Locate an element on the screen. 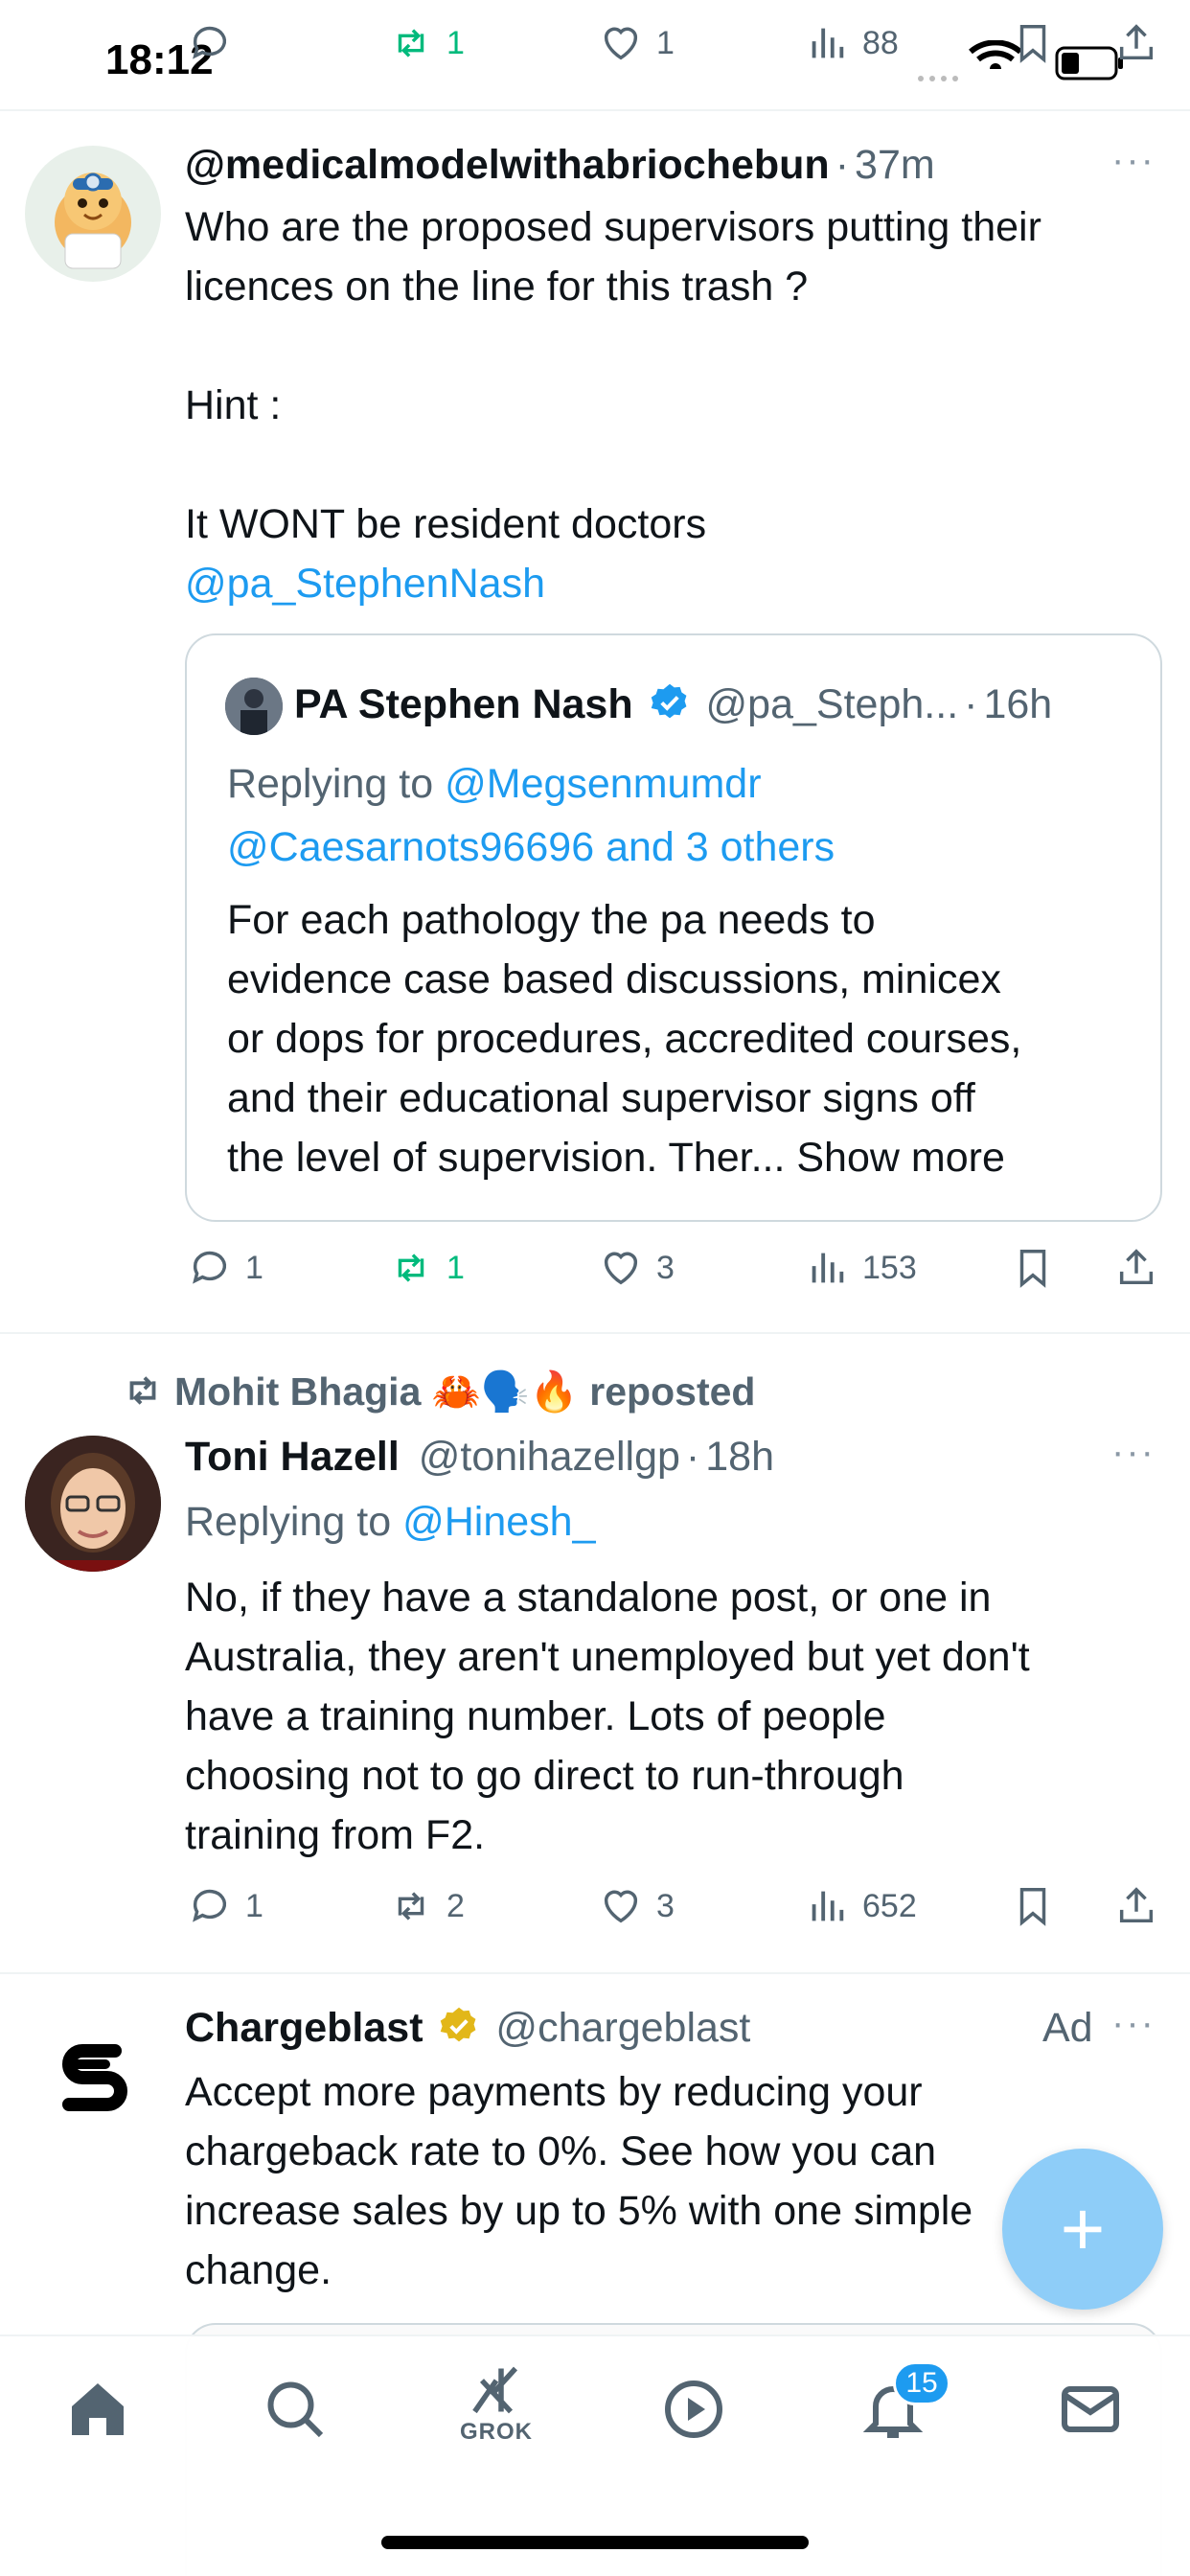 This screenshot has width=1190, height=2576. top-divider is located at coordinates (595, 110).